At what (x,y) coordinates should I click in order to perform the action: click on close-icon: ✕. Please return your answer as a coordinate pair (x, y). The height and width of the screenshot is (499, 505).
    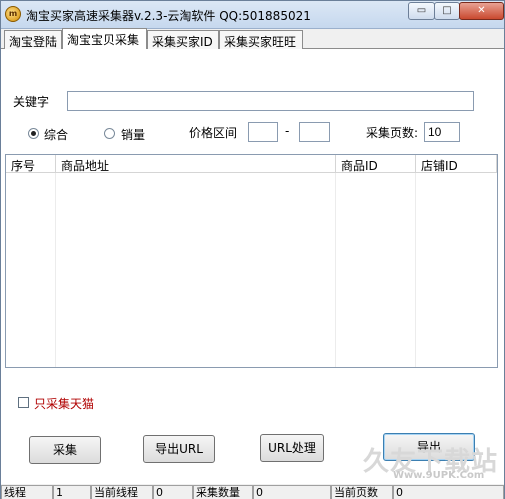
    Looking at the image, I should click on (481, 10).